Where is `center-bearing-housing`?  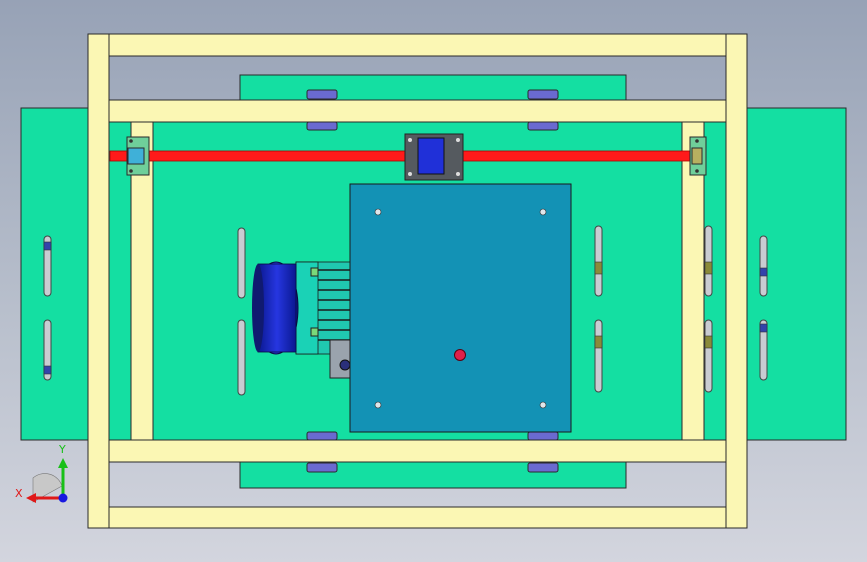 center-bearing-housing is located at coordinates (434, 157).